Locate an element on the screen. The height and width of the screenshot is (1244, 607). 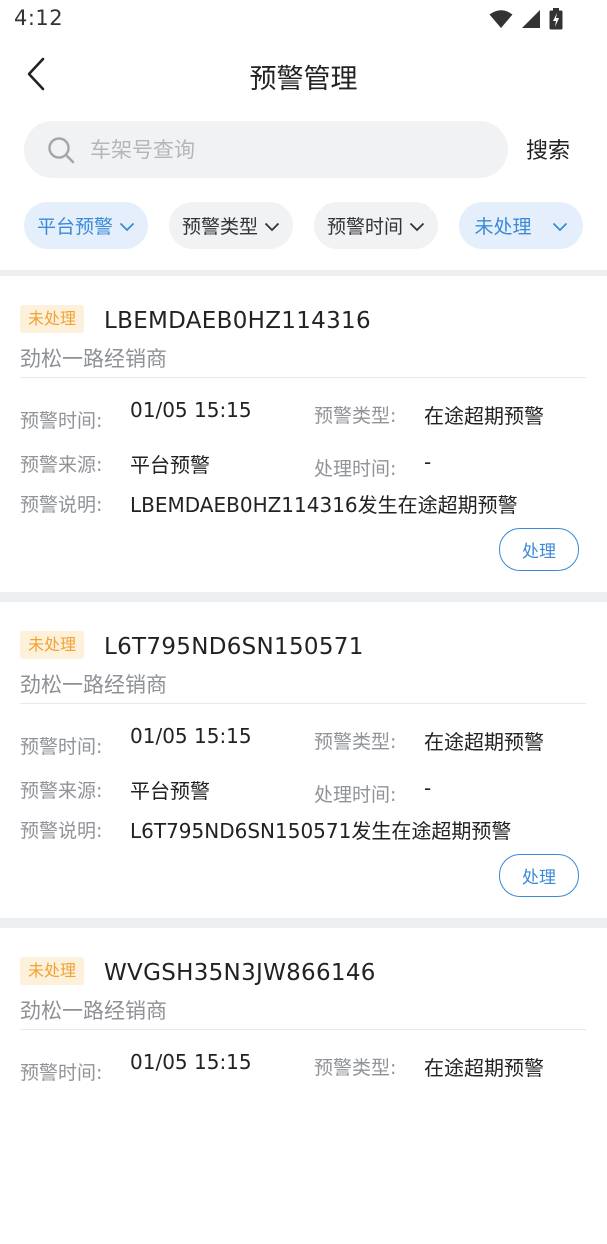
filter-label: 平台预警 is located at coordinates (74, 227).